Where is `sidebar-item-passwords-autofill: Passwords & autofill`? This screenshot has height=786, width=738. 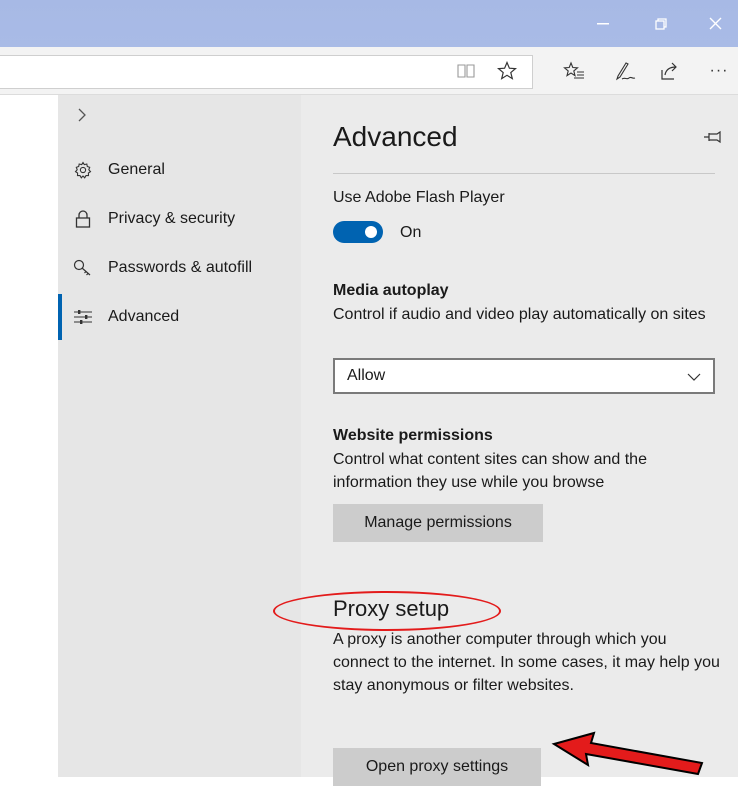
sidebar-item-passwords-autofill: Passwords & autofill is located at coordinates (179, 268).